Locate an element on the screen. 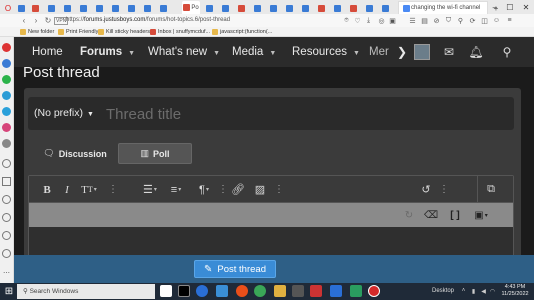 The width and height of the screenshot is (534, 300). extension-icon: ▣ is located at coordinates (392, 20).